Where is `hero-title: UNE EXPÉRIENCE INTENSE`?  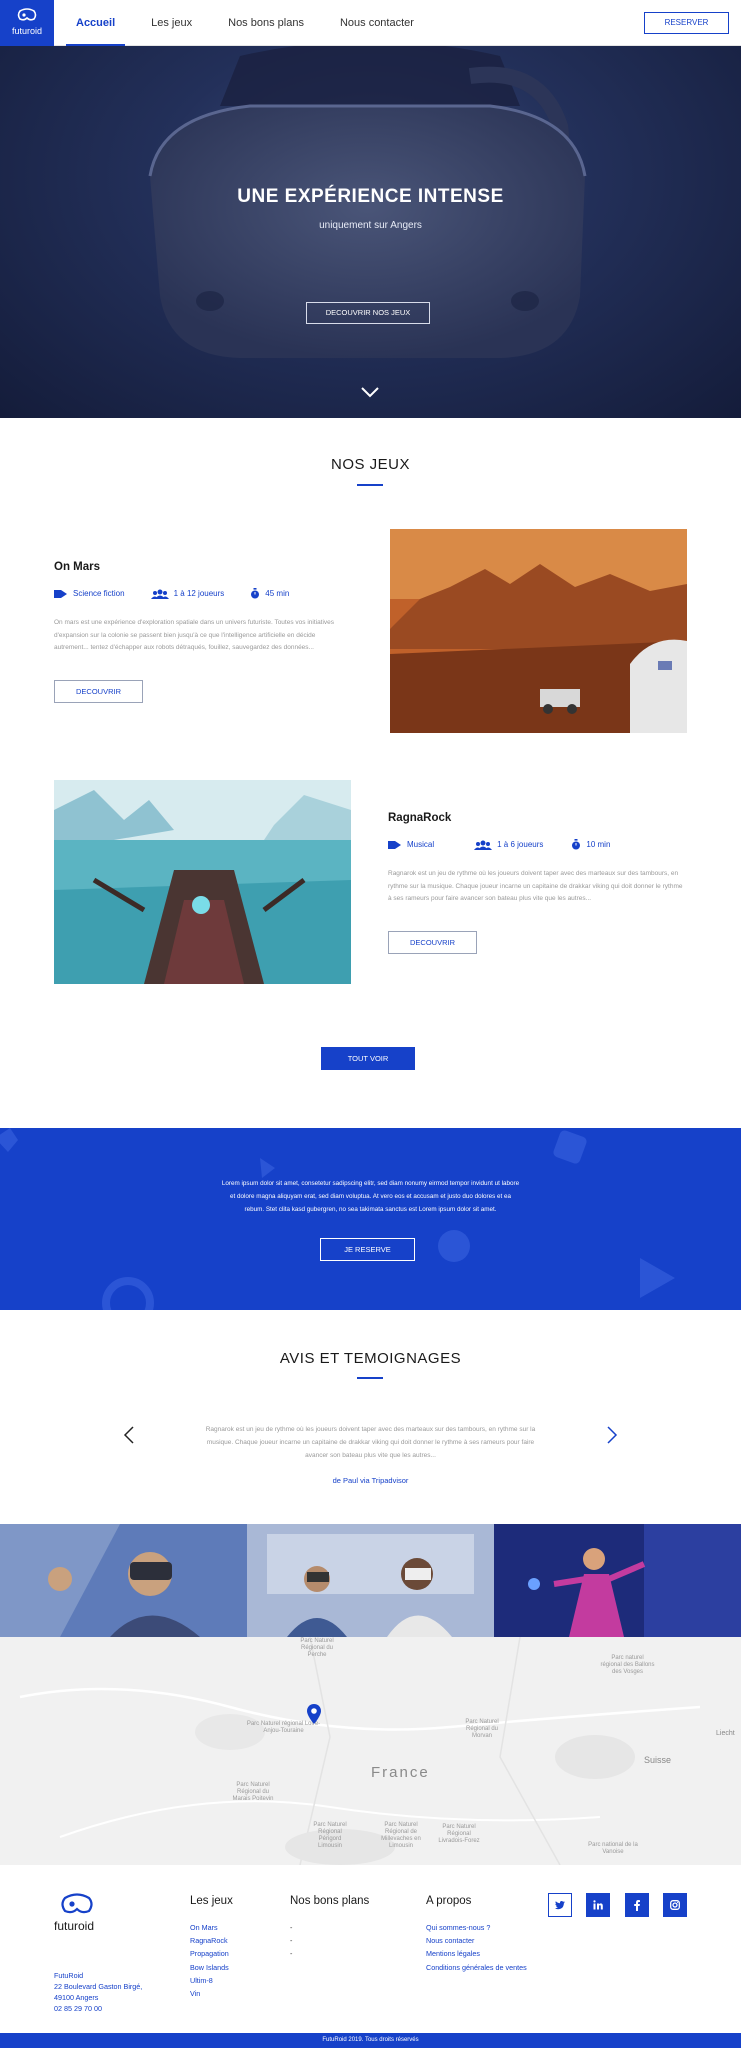 hero-title: UNE EXPÉRIENCE INTENSE is located at coordinates (370, 196).